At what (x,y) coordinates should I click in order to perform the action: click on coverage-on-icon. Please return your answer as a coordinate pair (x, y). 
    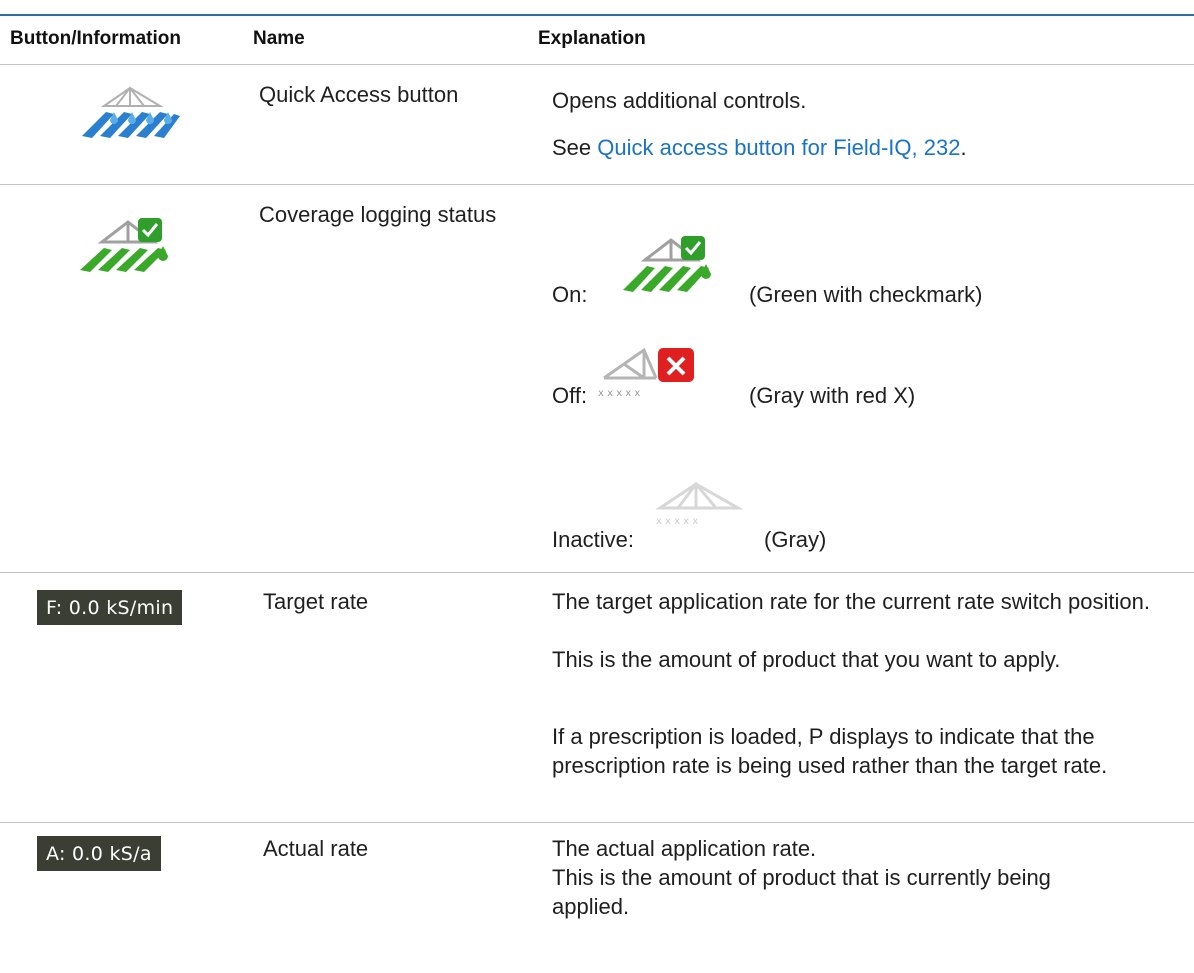
    Looking at the image, I should click on (667, 264).